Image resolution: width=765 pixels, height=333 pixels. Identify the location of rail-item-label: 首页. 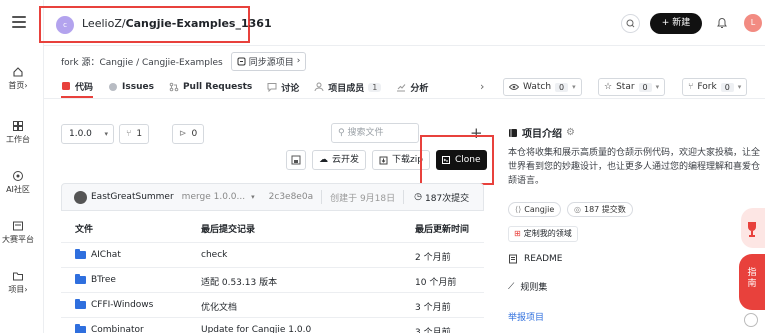
(16, 85).